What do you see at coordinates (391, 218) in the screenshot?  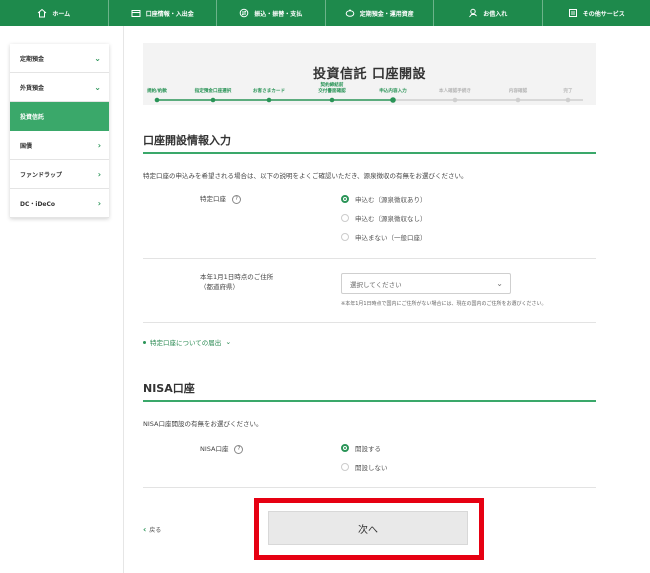 I see `option-label: 申込む（源泉徴収なし）` at bounding box center [391, 218].